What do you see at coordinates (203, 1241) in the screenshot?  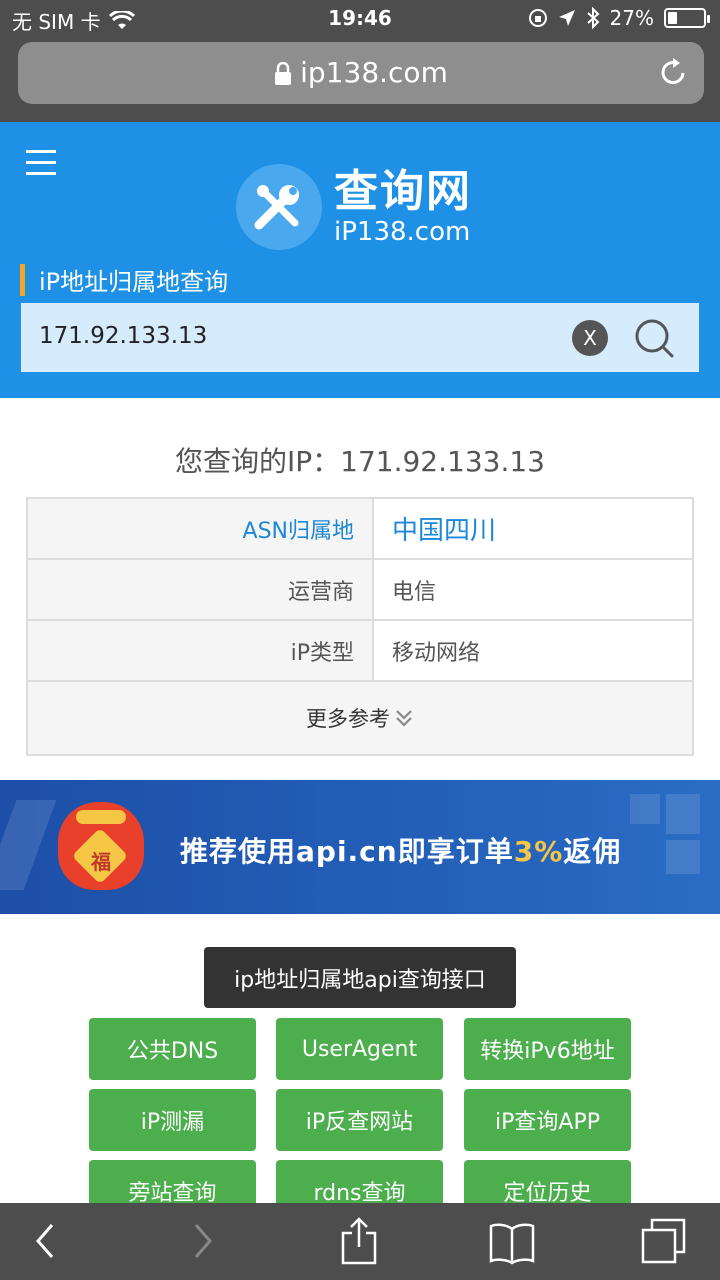 I see `forward-icon` at bounding box center [203, 1241].